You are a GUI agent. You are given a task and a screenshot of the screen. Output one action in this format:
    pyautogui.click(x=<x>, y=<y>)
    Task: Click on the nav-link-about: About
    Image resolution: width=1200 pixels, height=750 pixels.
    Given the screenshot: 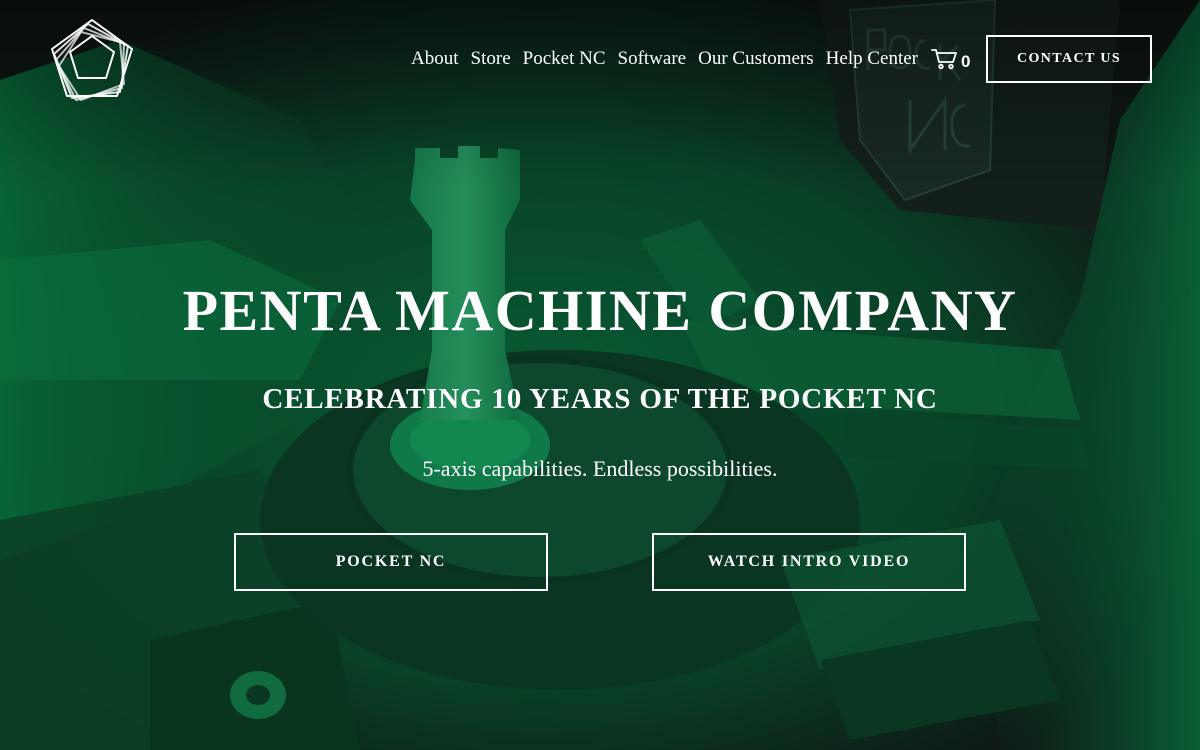 What is the action you would take?
    pyautogui.click(x=435, y=59)
    